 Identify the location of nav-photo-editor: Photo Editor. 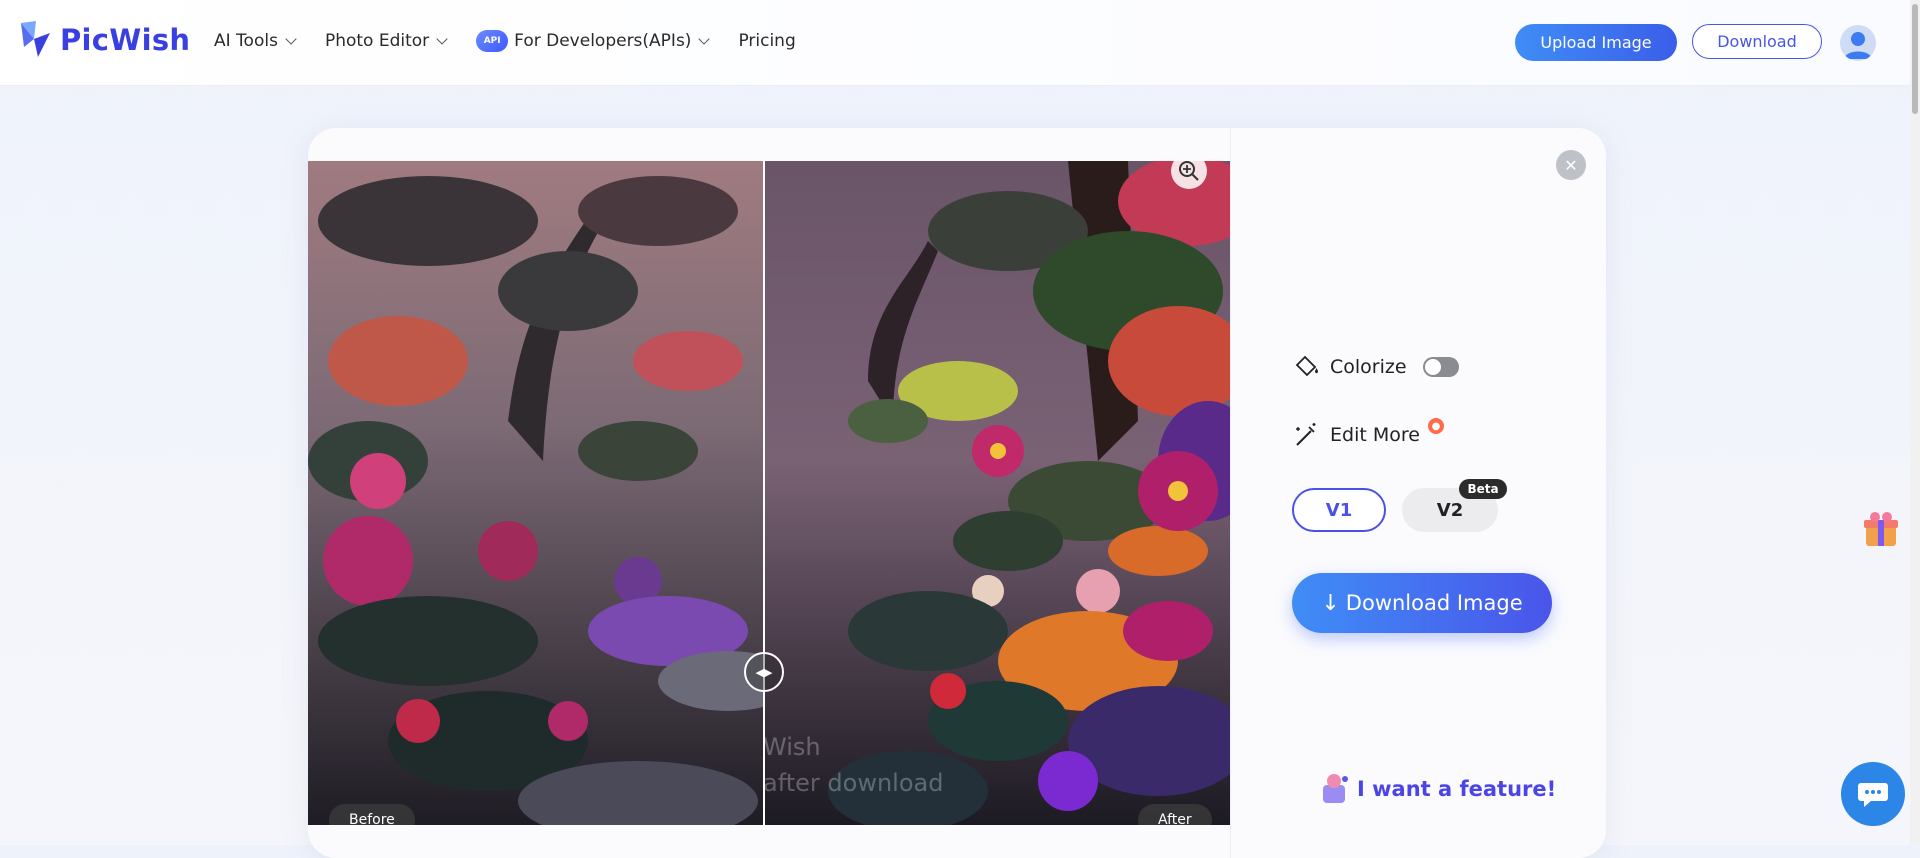
(386, 41).